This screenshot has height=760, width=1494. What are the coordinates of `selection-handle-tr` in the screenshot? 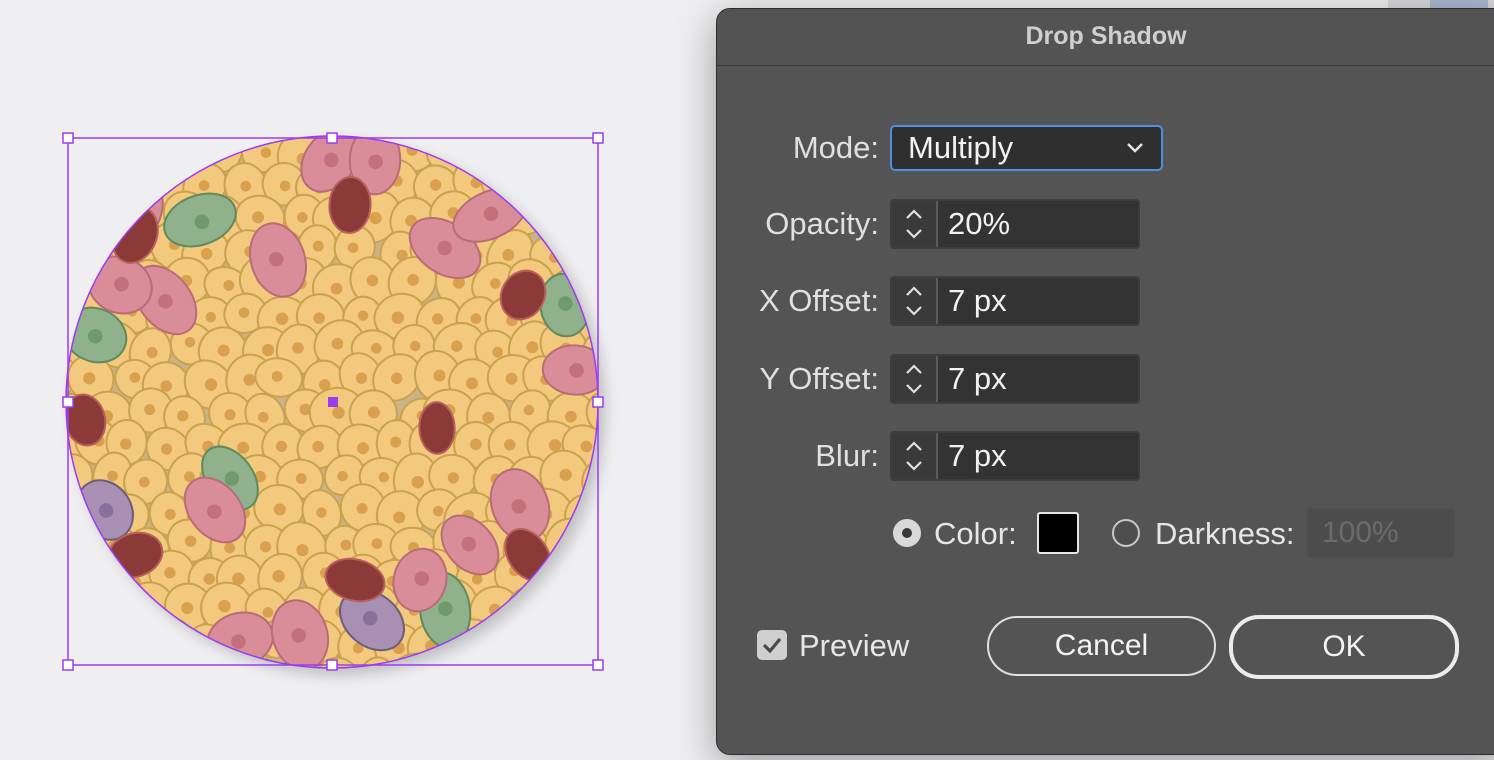 It's located at (598, 138).